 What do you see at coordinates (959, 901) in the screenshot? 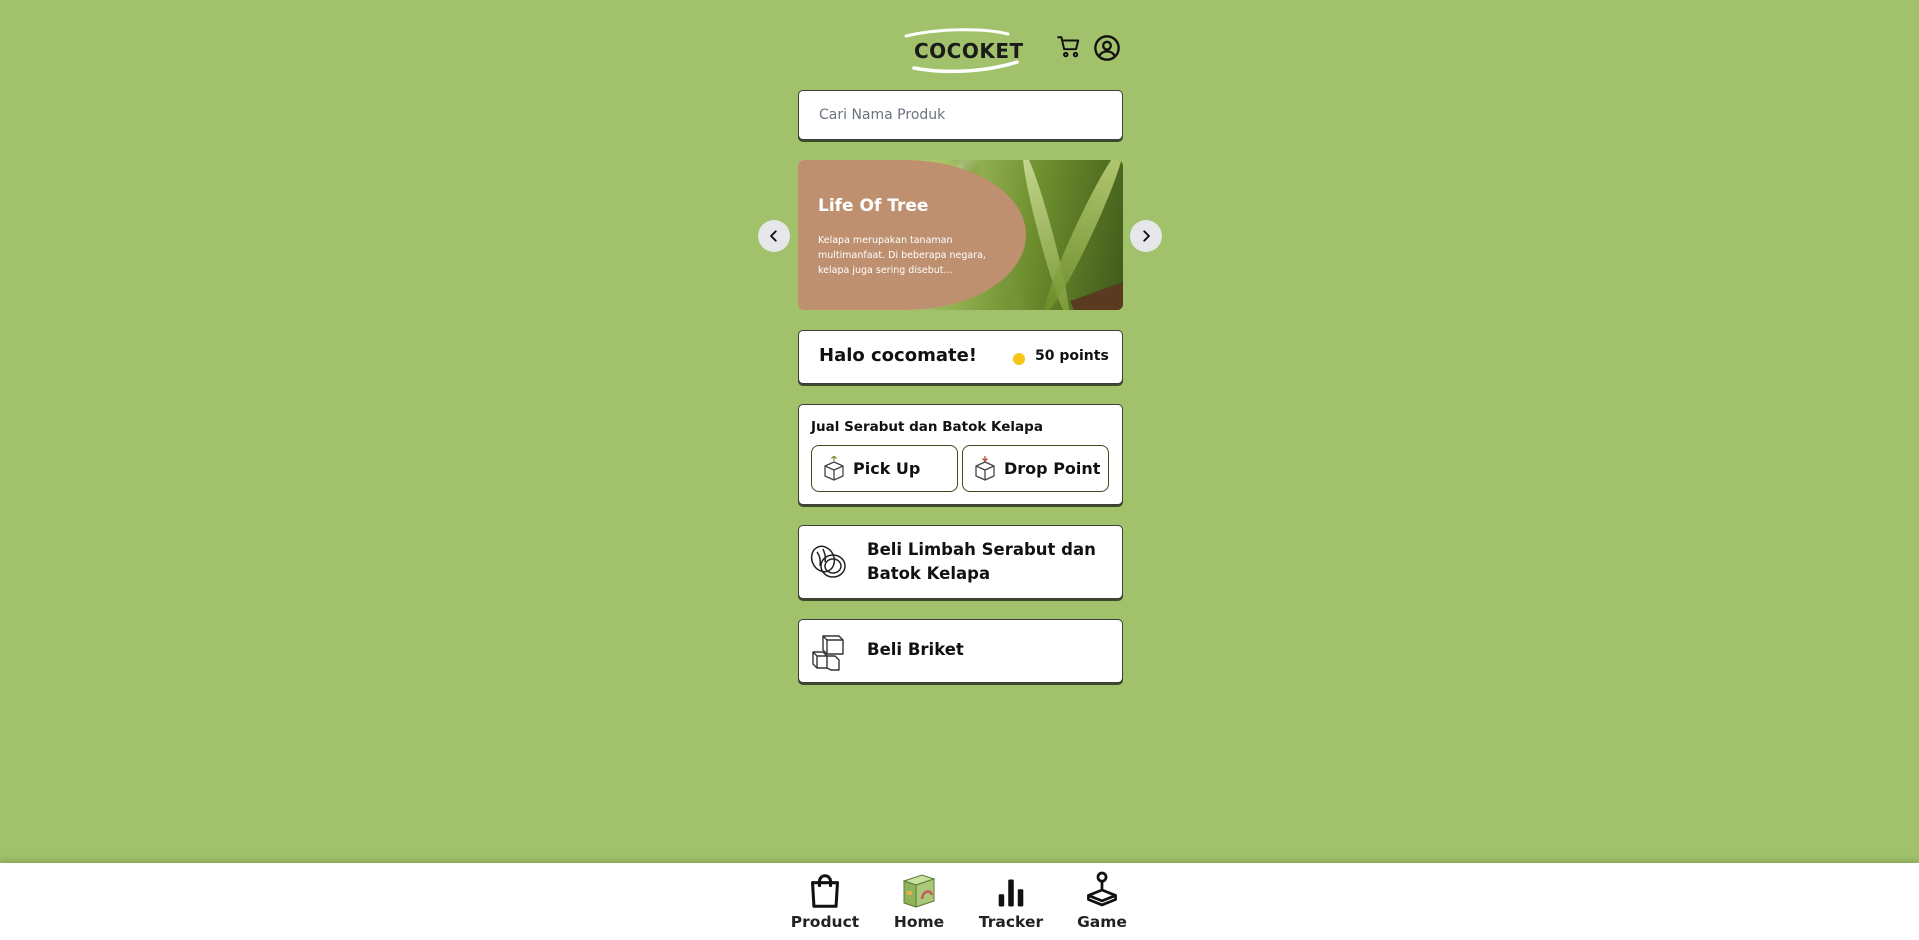
I see `bottom-navigation: Product Home Tracker Game` at bounding box center [959, 901].